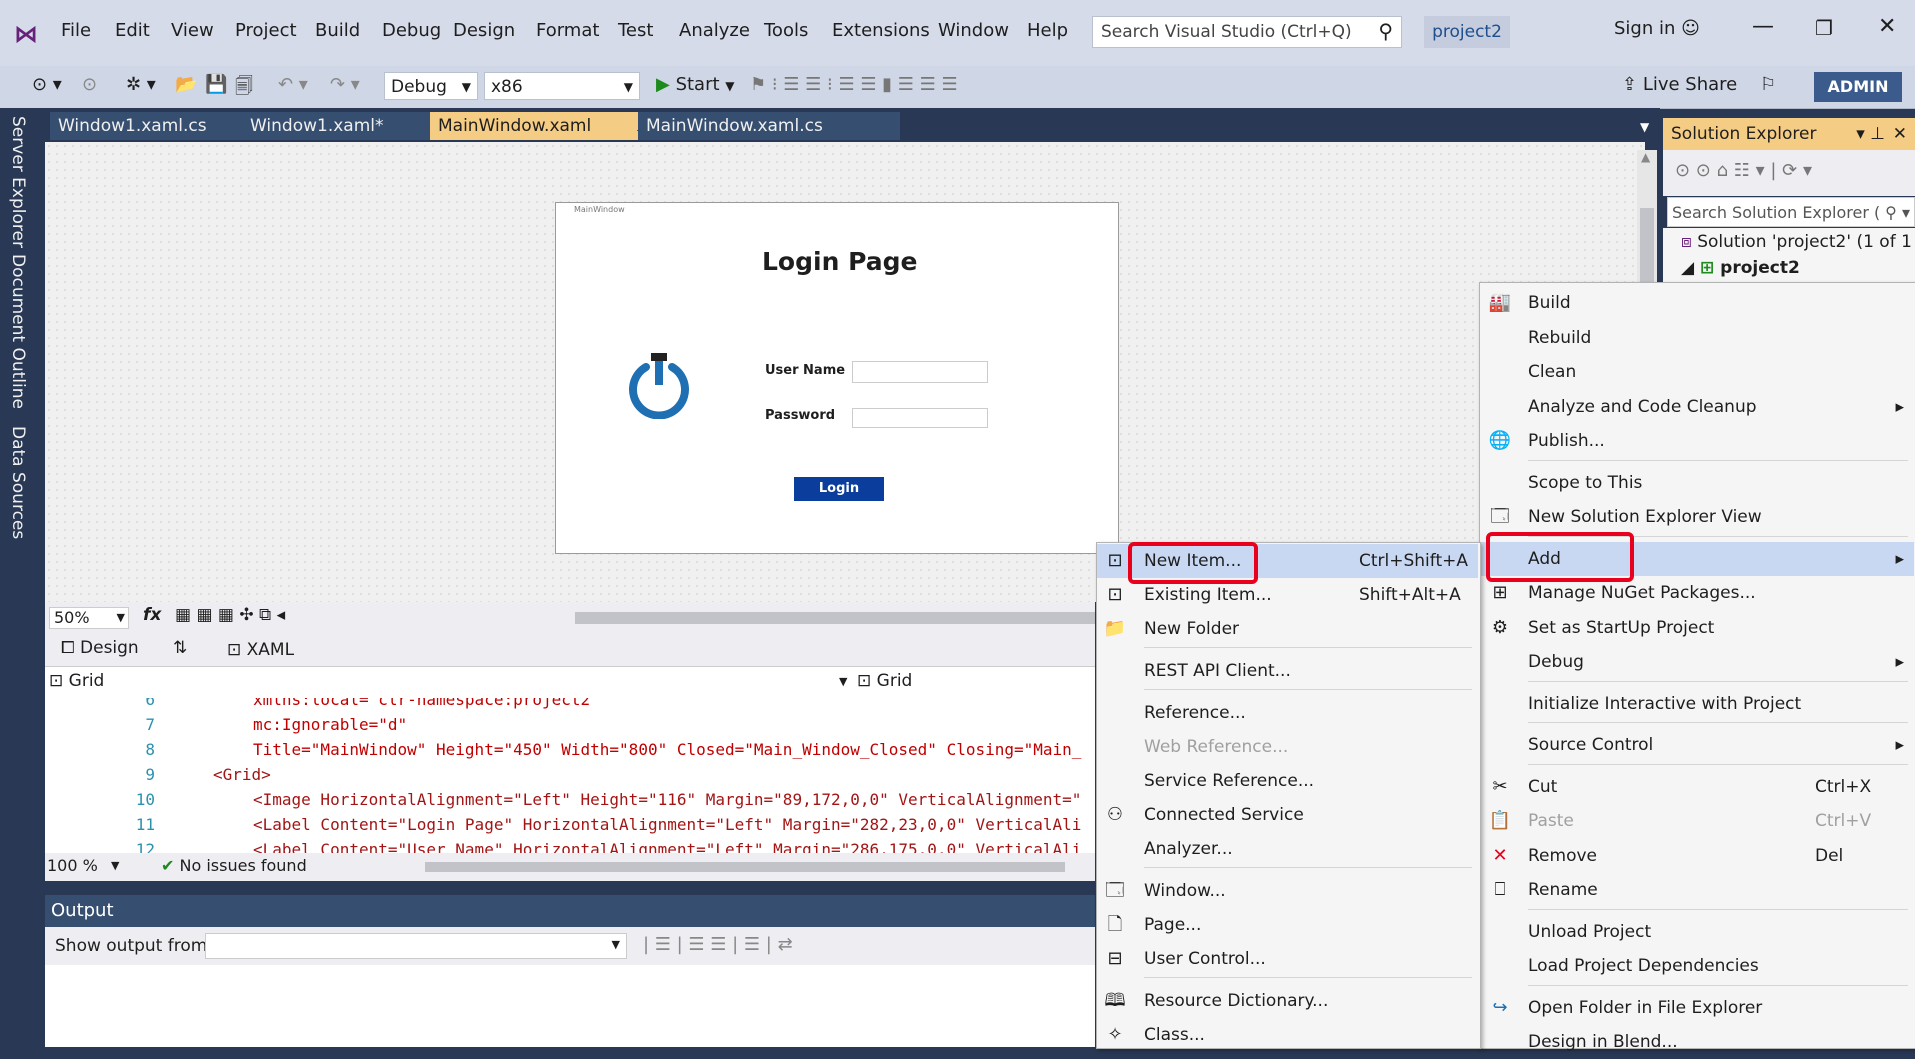 Image resolution: width=1915 pixels, height=1059 pixels. I want to click on menu-test: Test, so click(635, 30).